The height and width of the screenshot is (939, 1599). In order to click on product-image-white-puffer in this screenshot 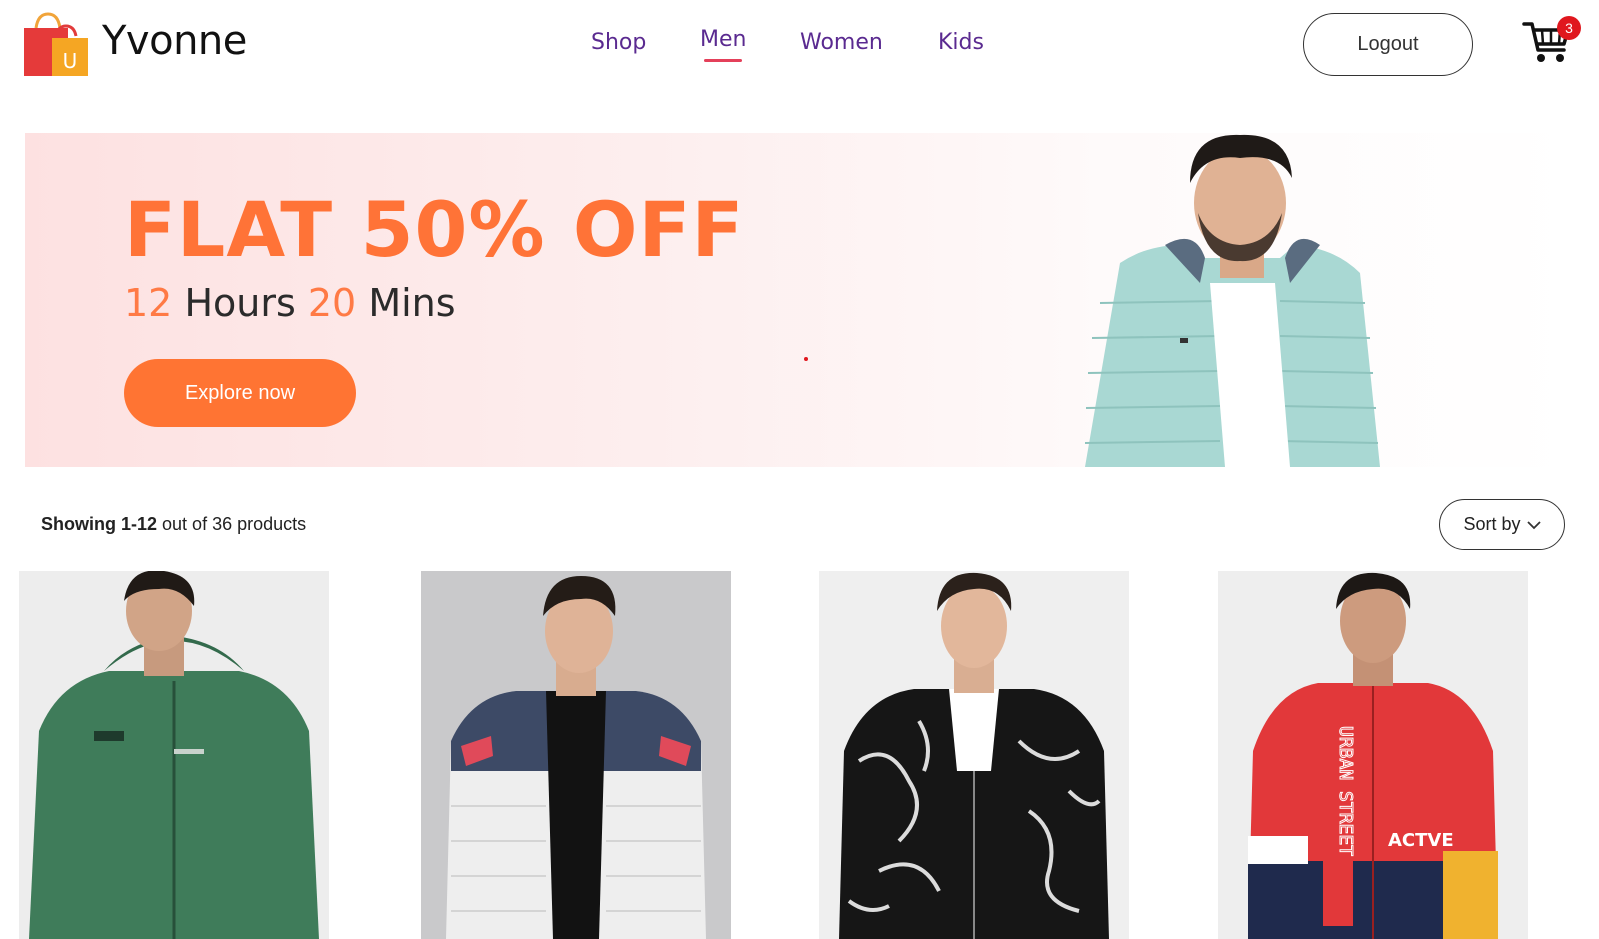, I will do `click(576, 757)`.